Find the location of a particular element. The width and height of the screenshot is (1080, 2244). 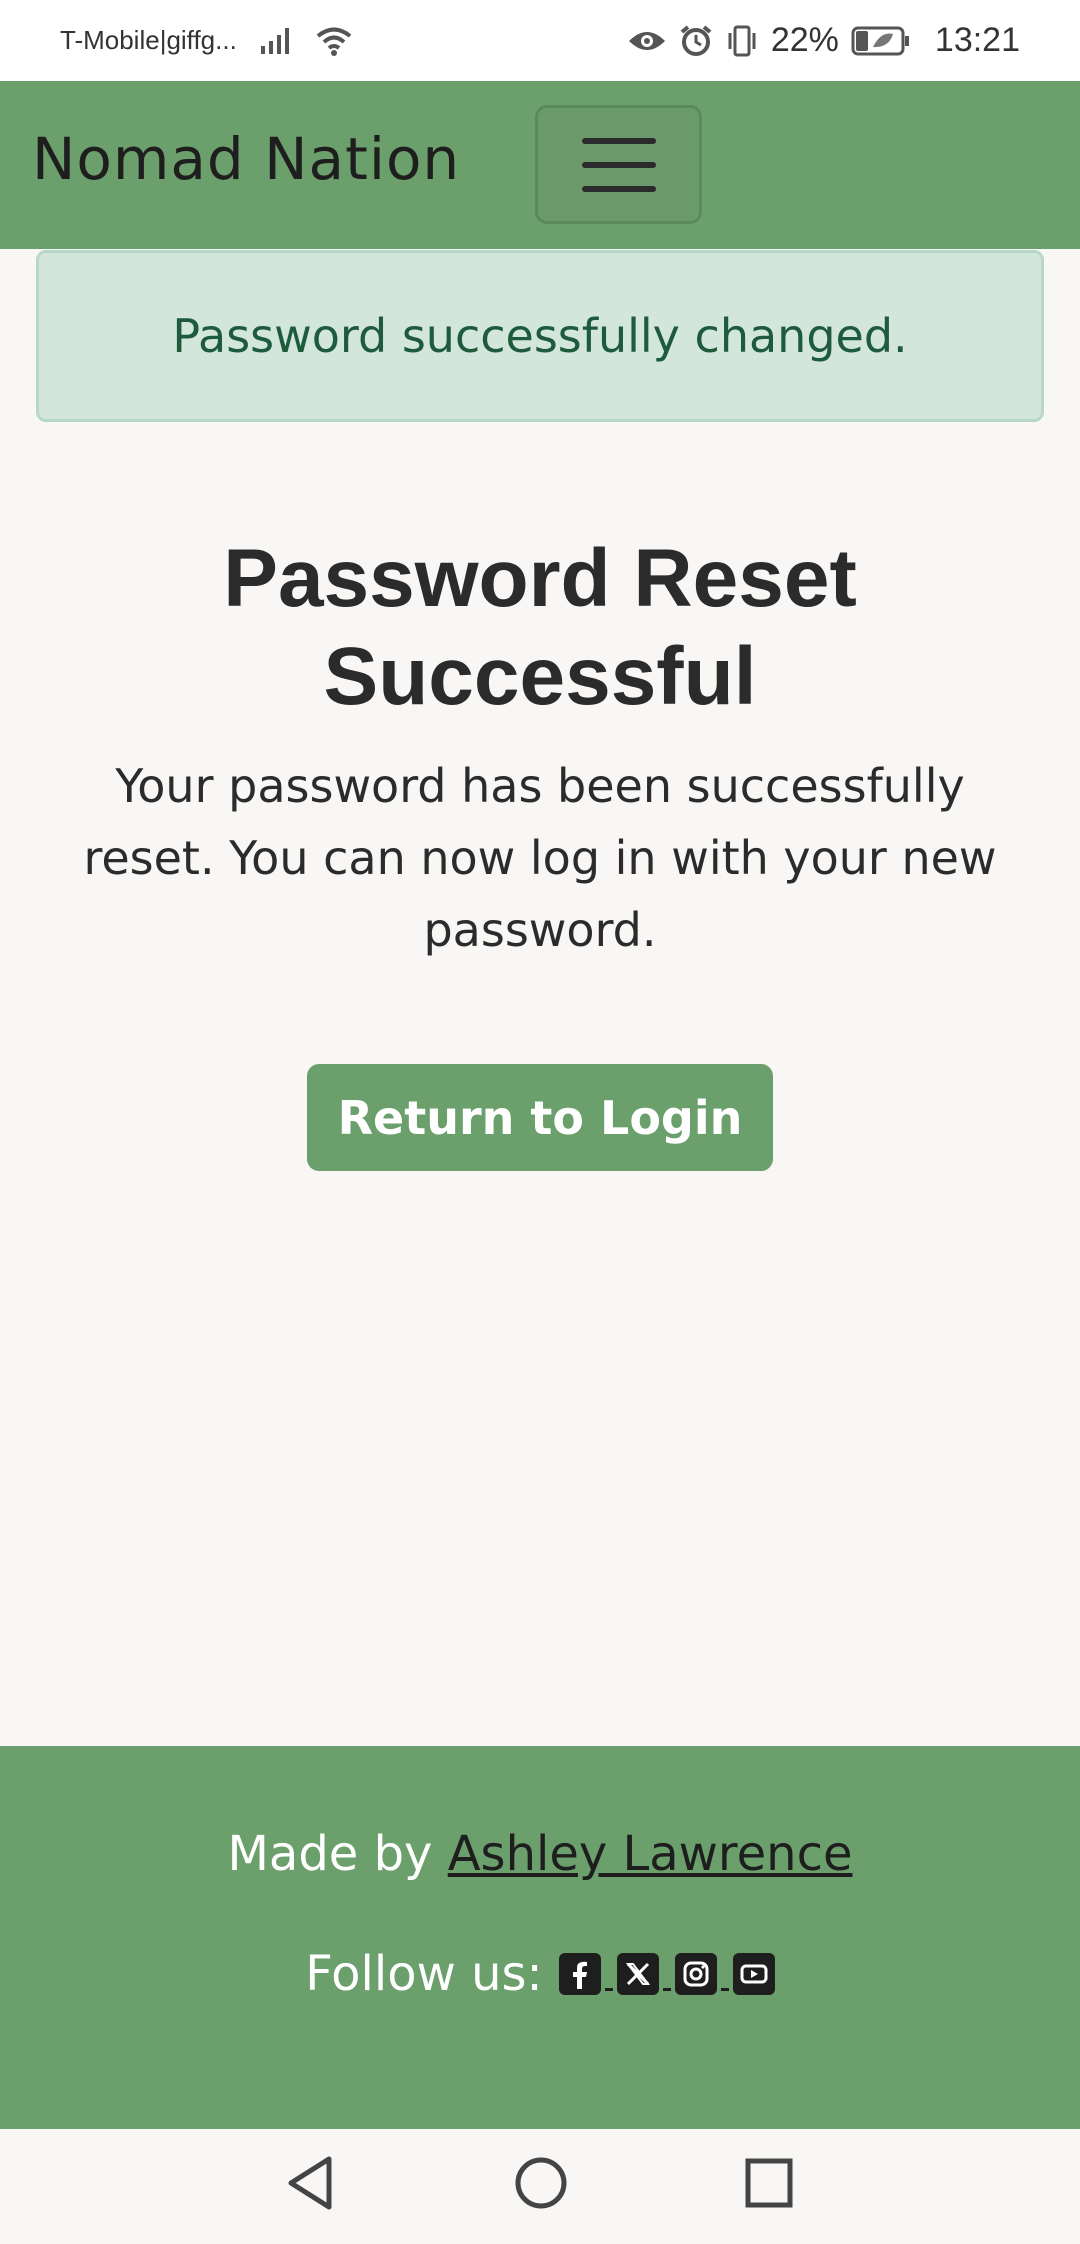

return-to-login-button: Return to Login is located at coordinates (540, 1117).